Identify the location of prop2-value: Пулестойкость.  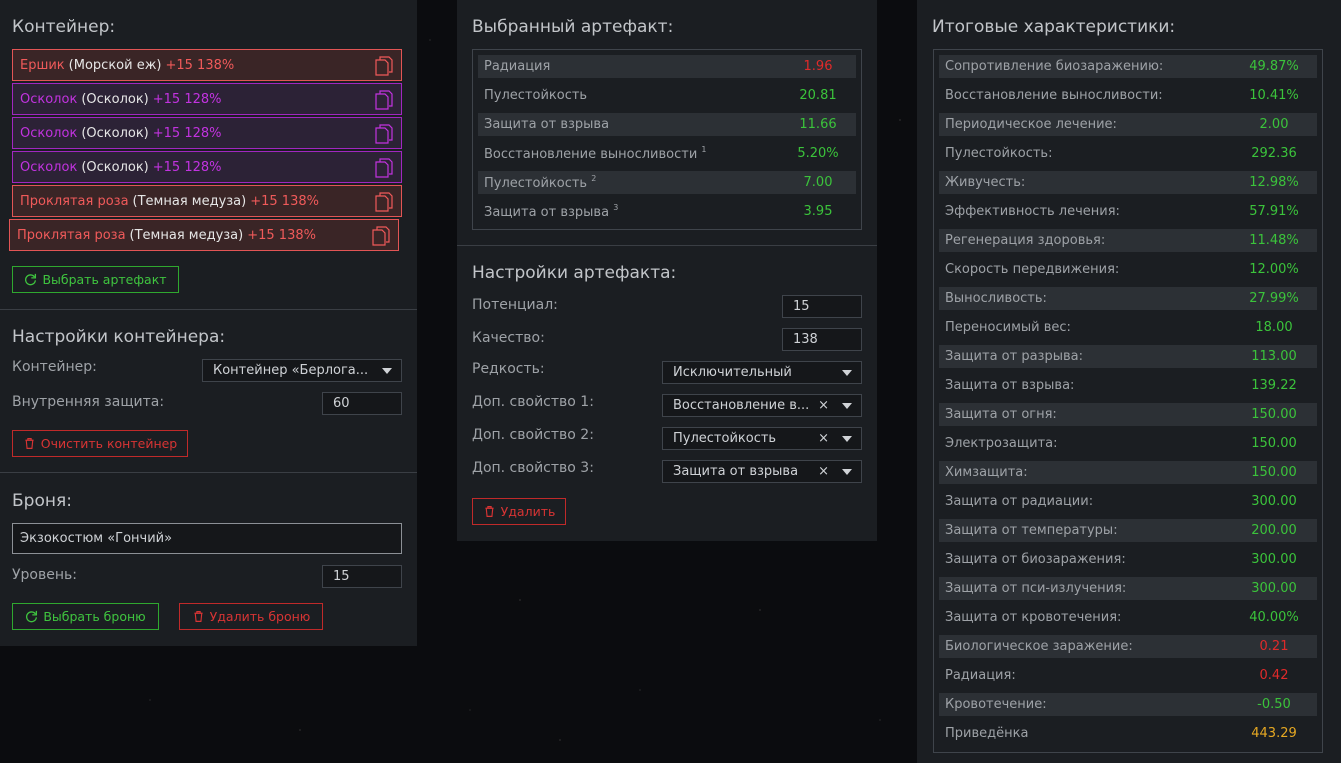
(725, 438).